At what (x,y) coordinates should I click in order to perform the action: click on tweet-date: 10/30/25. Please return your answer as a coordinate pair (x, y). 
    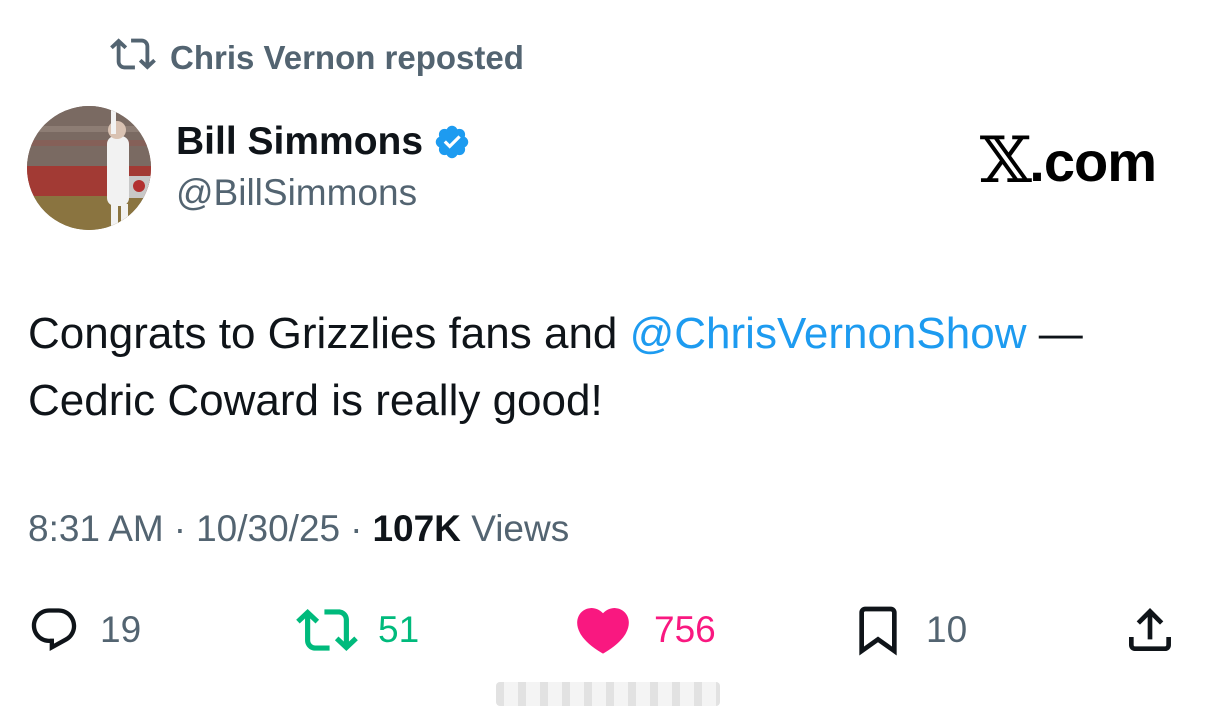
    Looking at the image, I should click on (268, 529).